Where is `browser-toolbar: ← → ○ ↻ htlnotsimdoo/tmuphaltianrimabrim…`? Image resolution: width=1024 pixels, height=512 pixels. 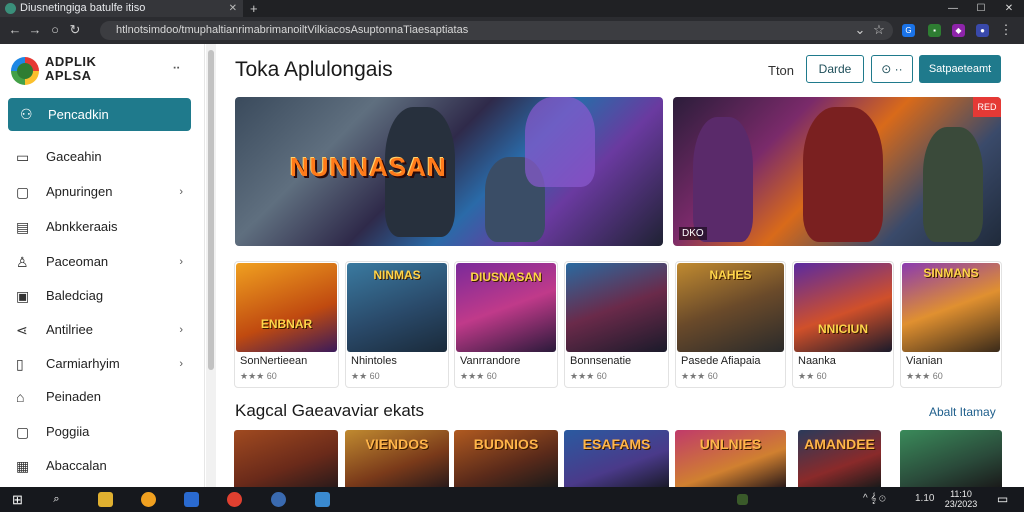
browser-toolbar: ← → ○ ↻ htlnotsimdoo/tmuphaltianrimabrim… is located at coordinates (512, 30).